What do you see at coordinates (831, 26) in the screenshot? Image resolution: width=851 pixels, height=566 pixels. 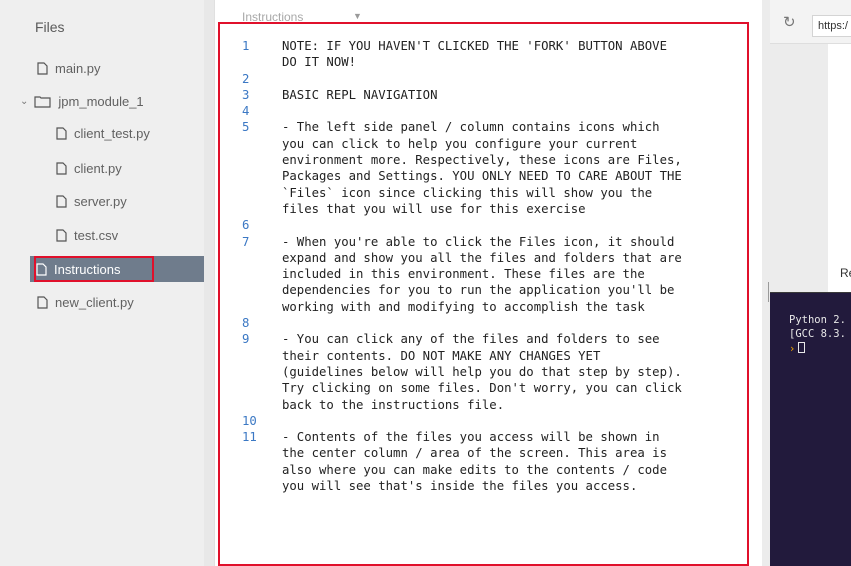 I see `url-input: https:/` at bounding box center [831, 26].